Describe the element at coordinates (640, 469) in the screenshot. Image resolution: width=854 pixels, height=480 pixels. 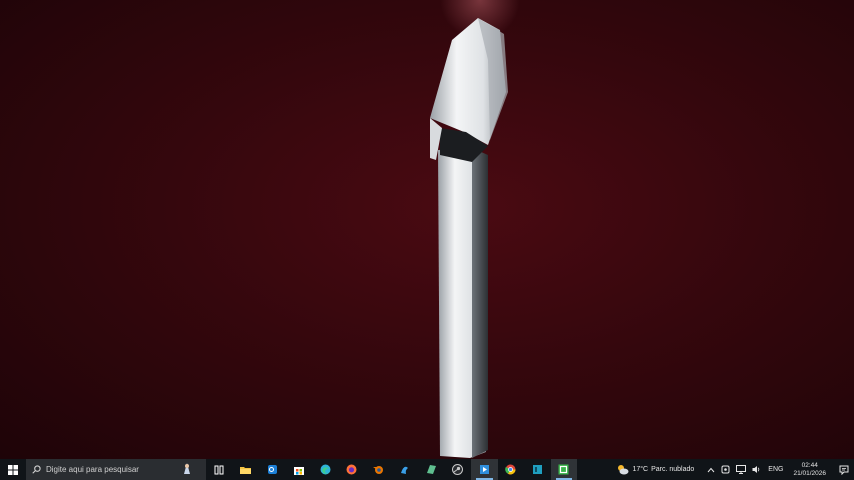
I see `weather-temperature: 17°C` at that location.